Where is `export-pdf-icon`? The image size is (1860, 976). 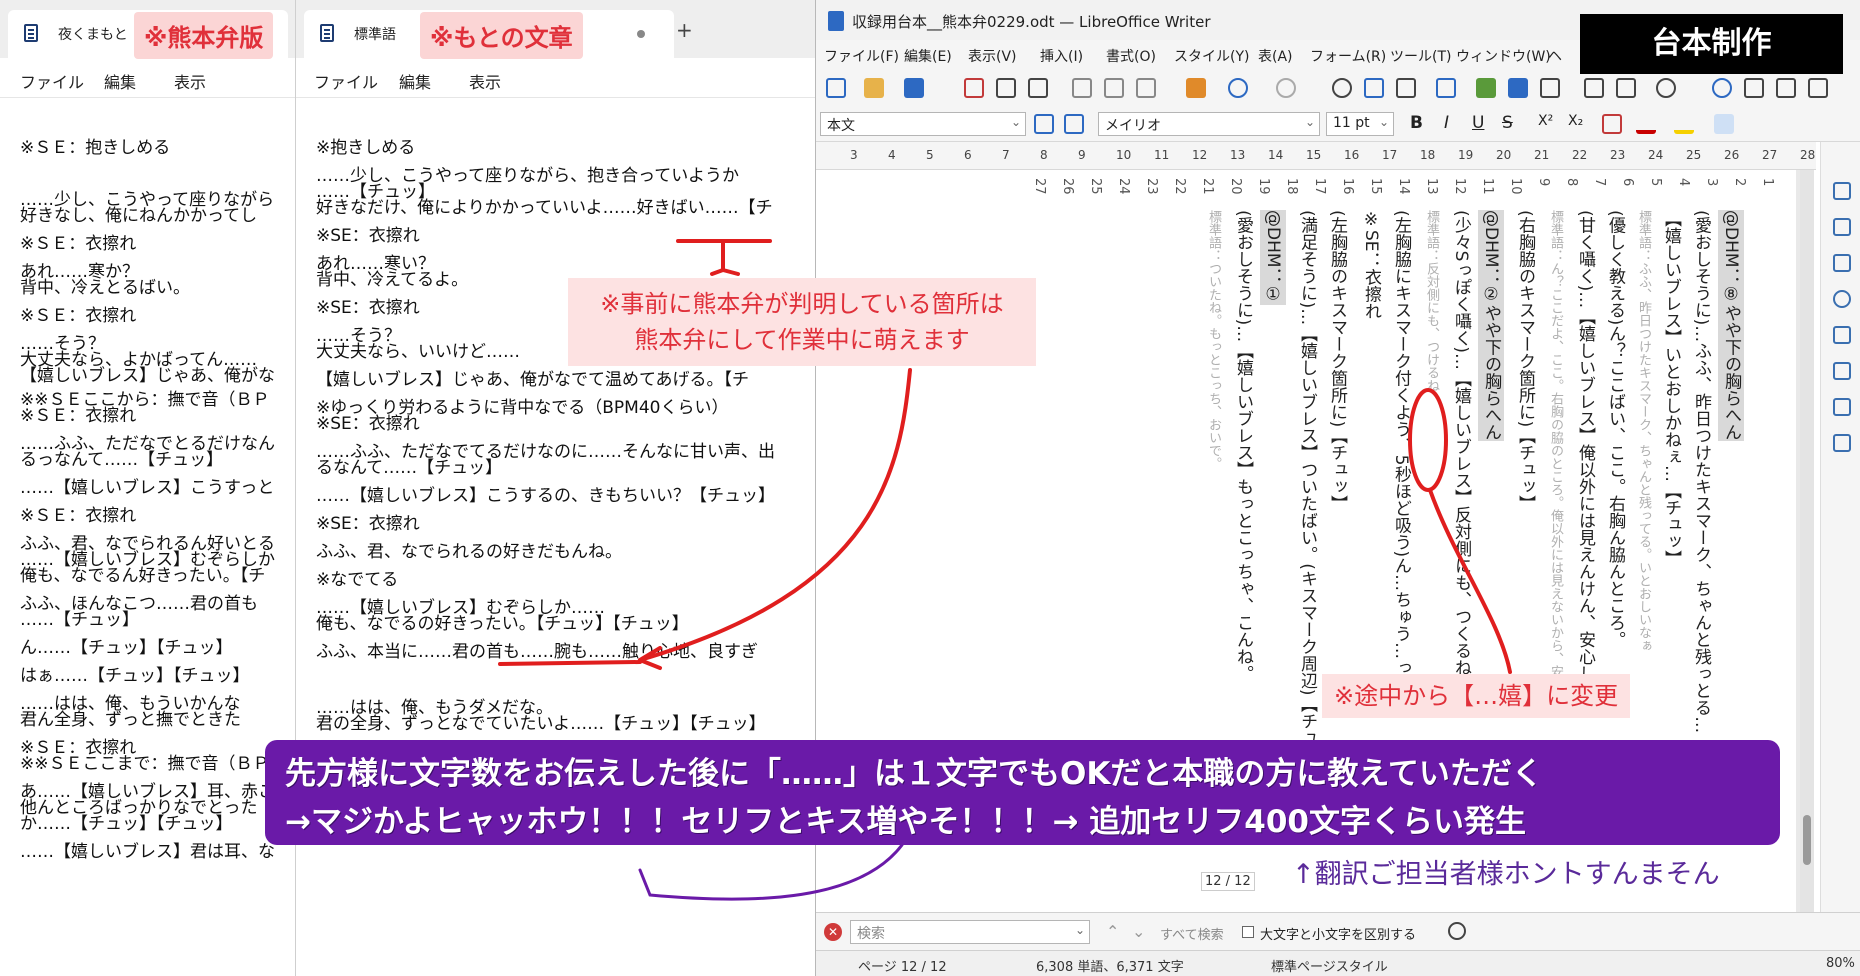
export-pdf-icon is located at coordinates (974, 88).